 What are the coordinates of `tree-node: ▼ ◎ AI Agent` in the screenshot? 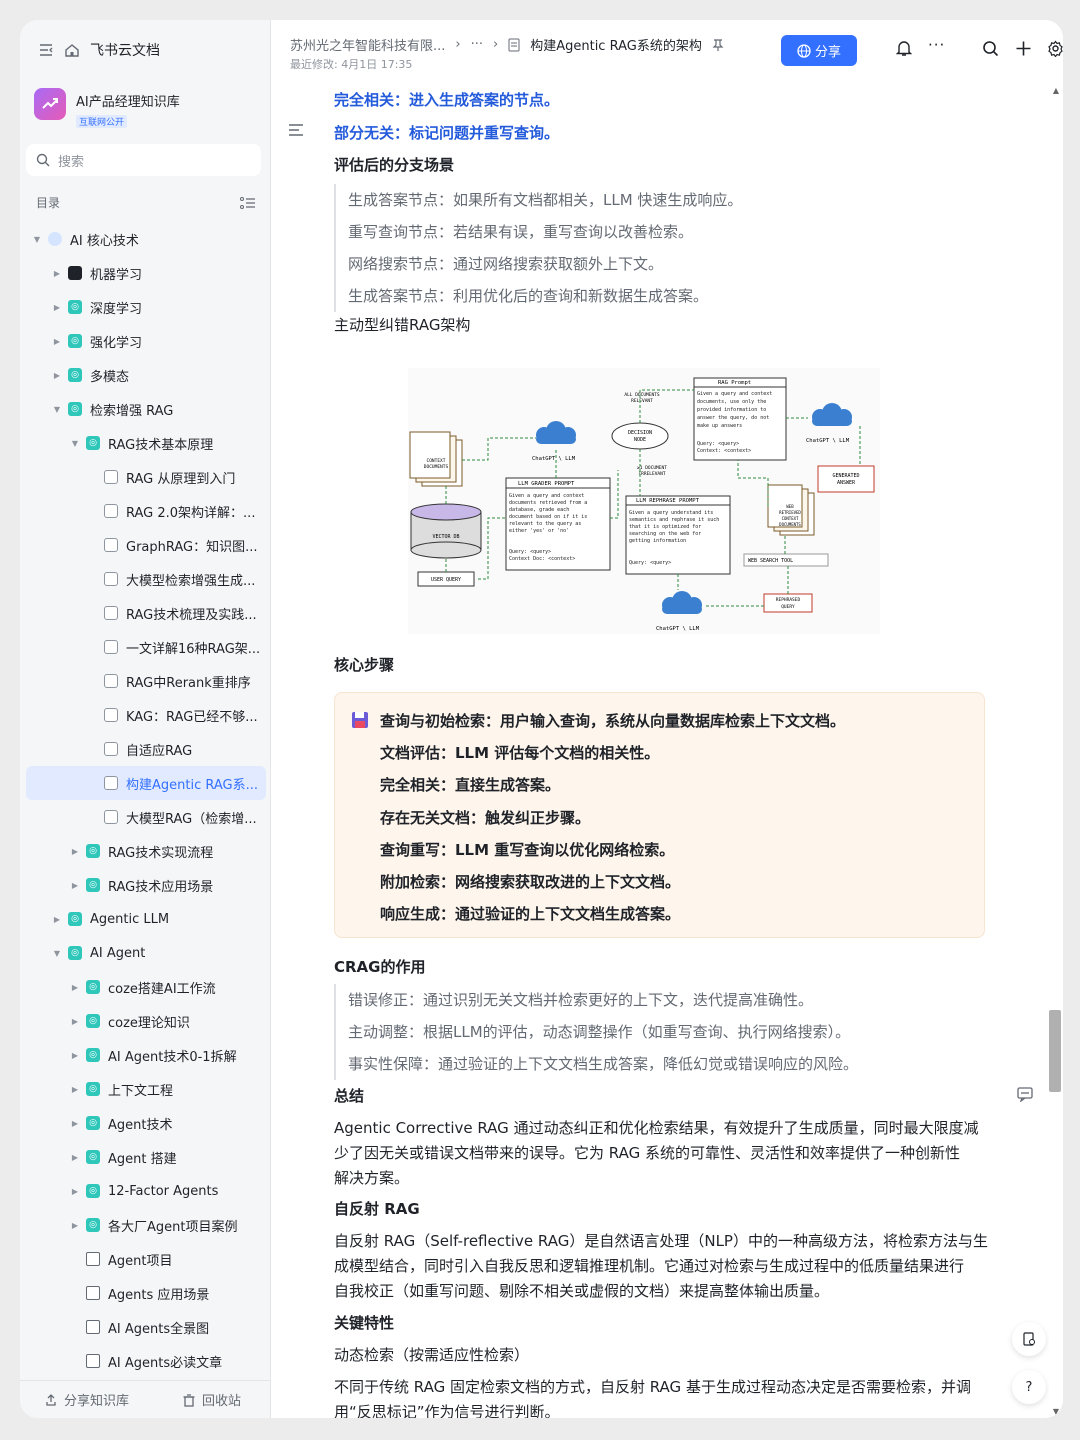 It's located at (146, 953).